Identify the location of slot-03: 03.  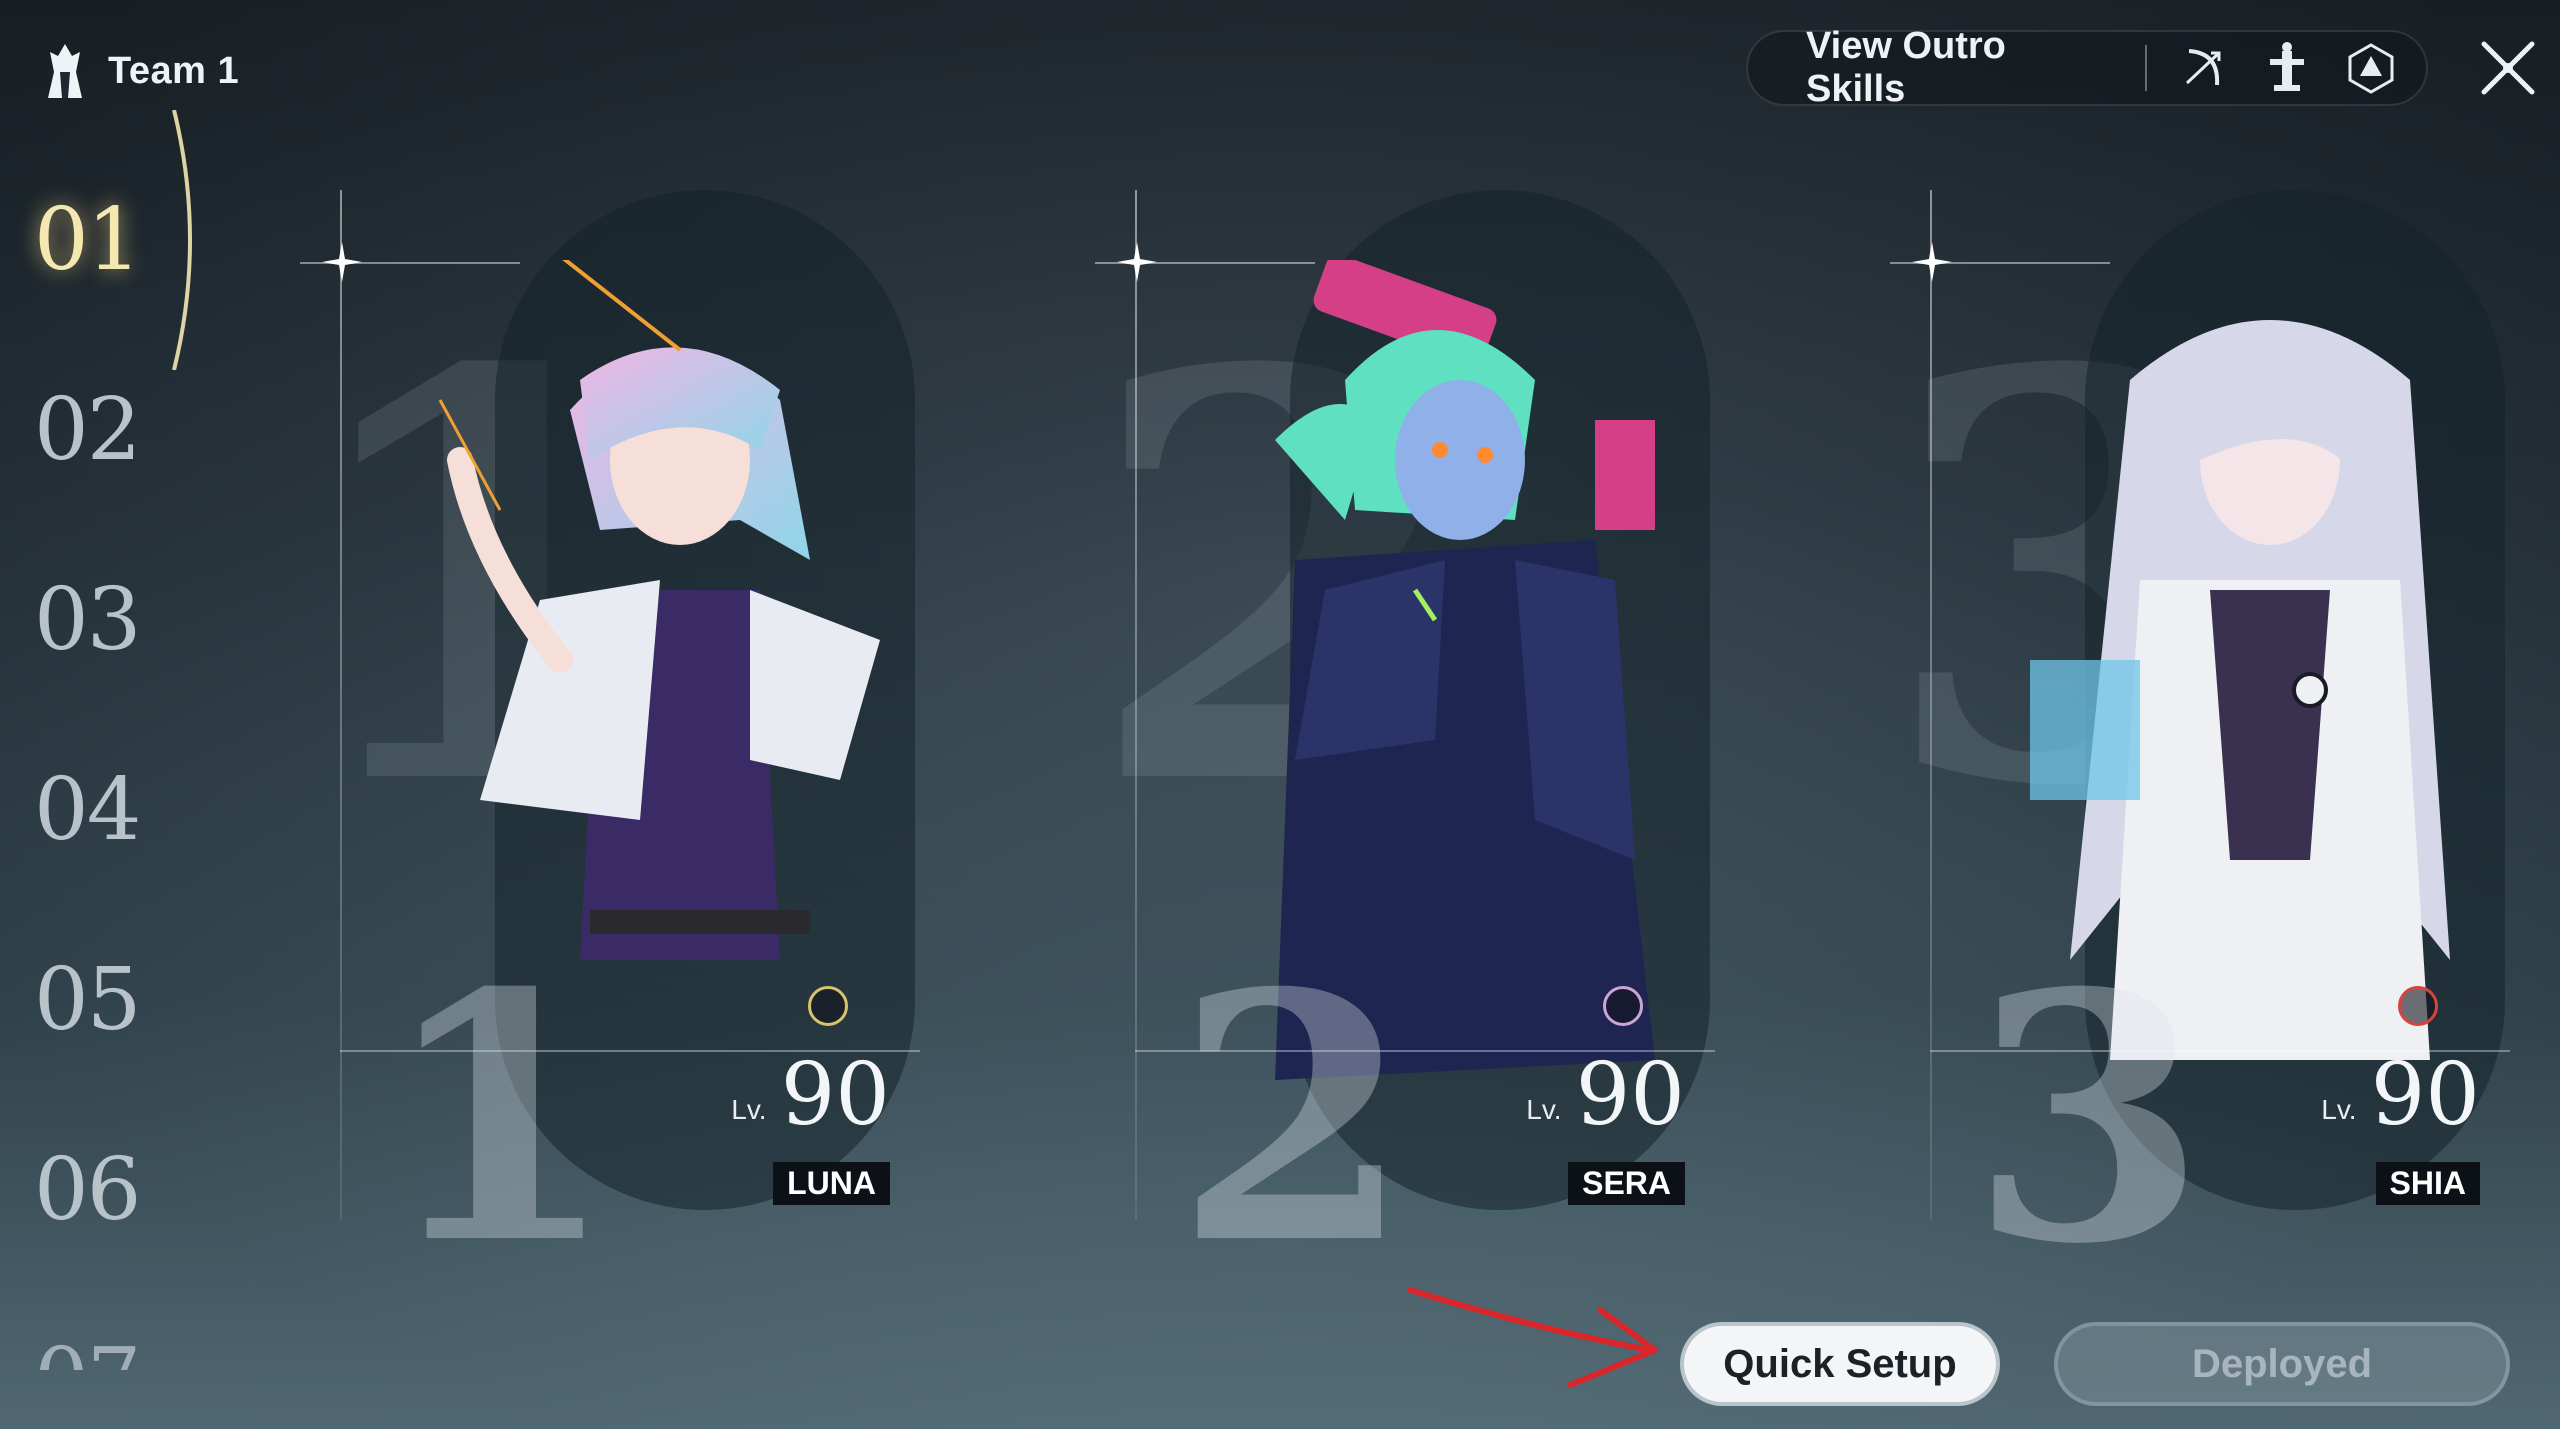
(99, 620).